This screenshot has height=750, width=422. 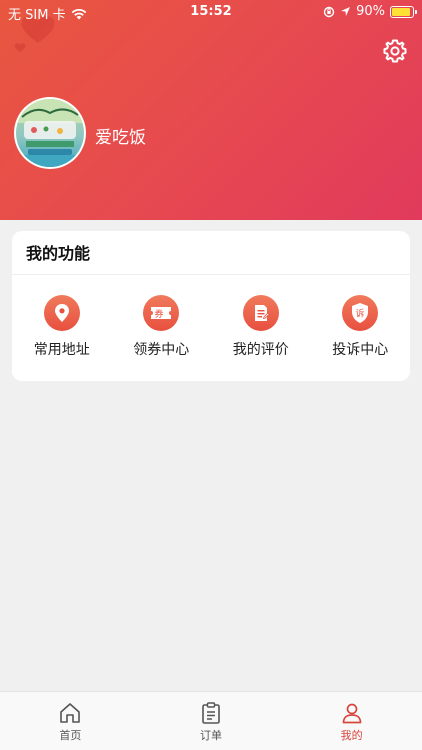 I want to click on tab-orders: 订单, so click(x=211, y=721).